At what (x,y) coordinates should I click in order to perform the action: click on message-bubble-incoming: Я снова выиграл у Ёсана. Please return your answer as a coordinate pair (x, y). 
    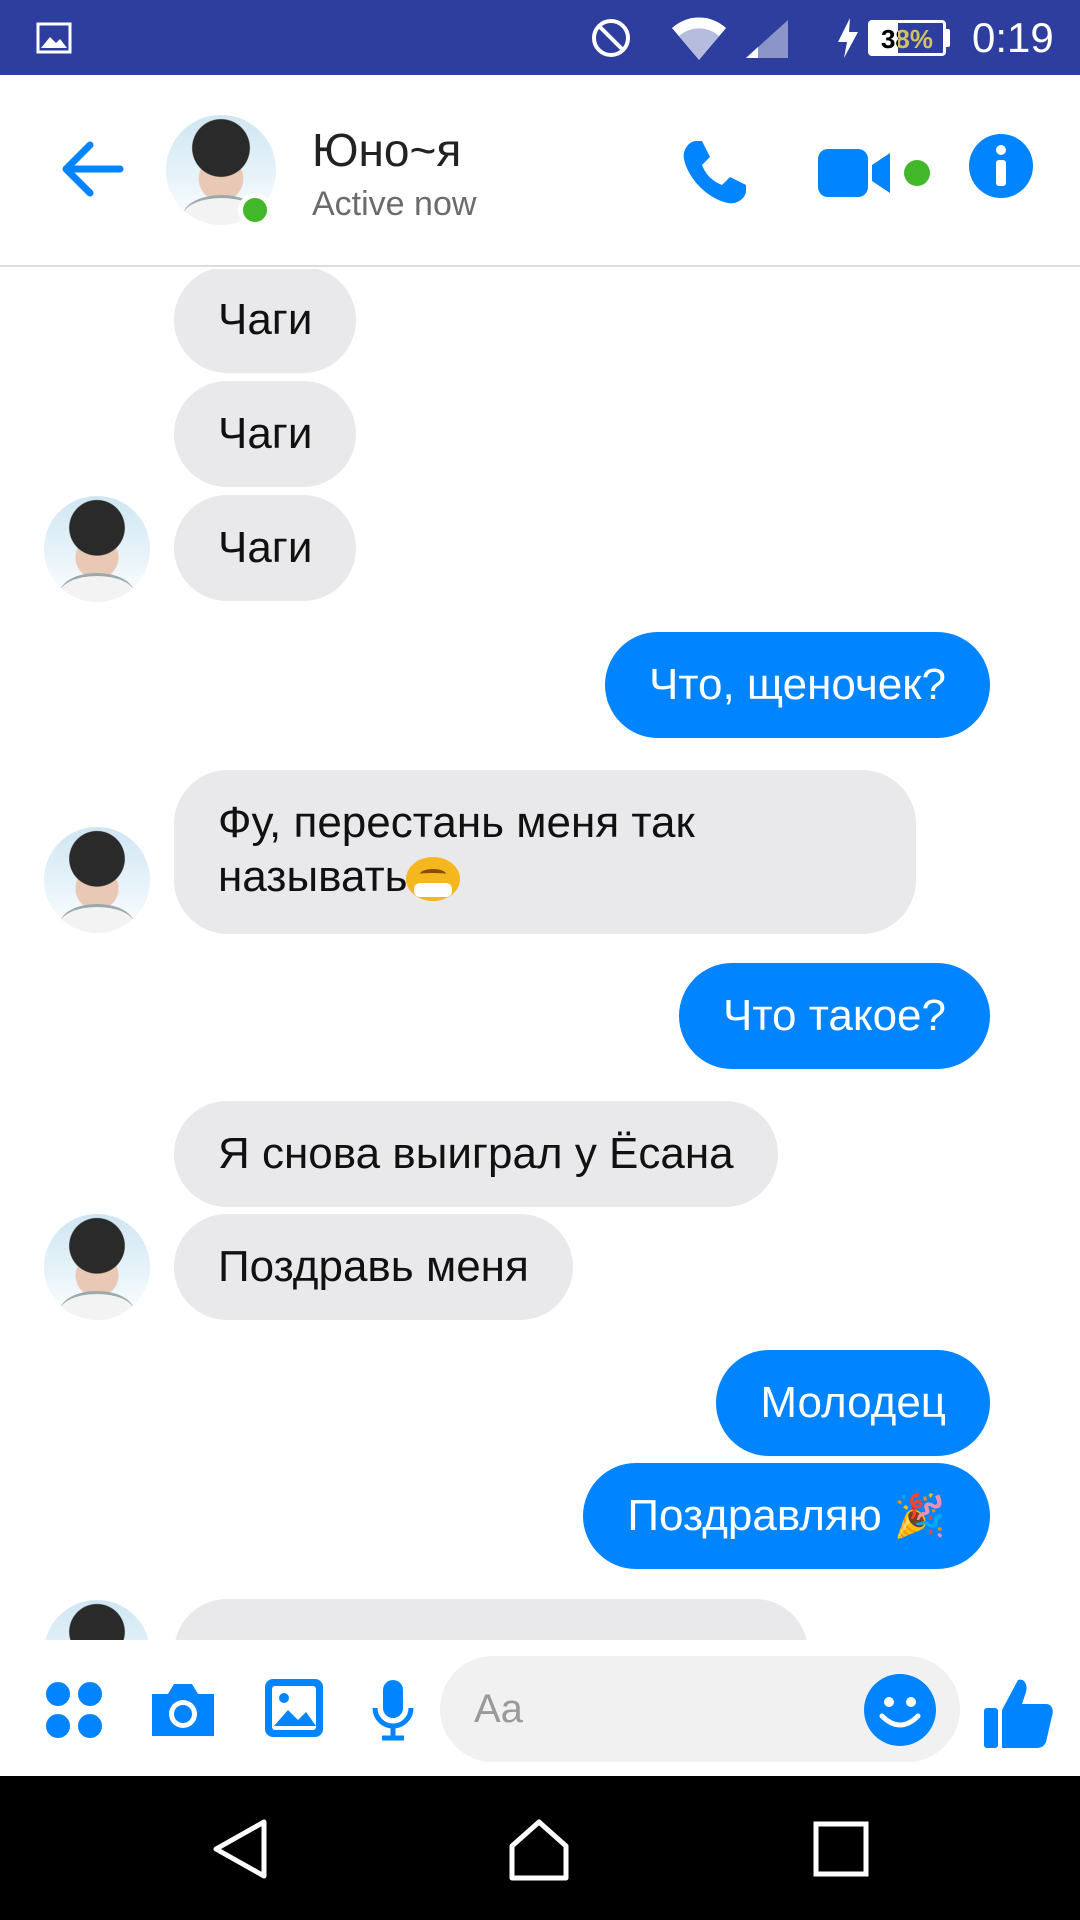
    Looking at the image, I should click on (476, 1154).